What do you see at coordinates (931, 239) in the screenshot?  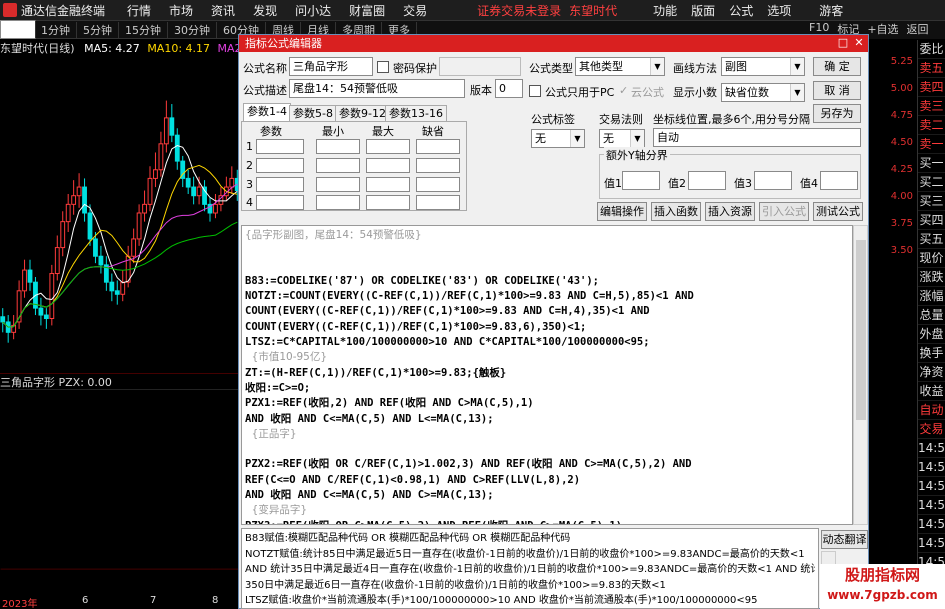 I see `side-panel-item: 买五` at bounding box center [931, 239].